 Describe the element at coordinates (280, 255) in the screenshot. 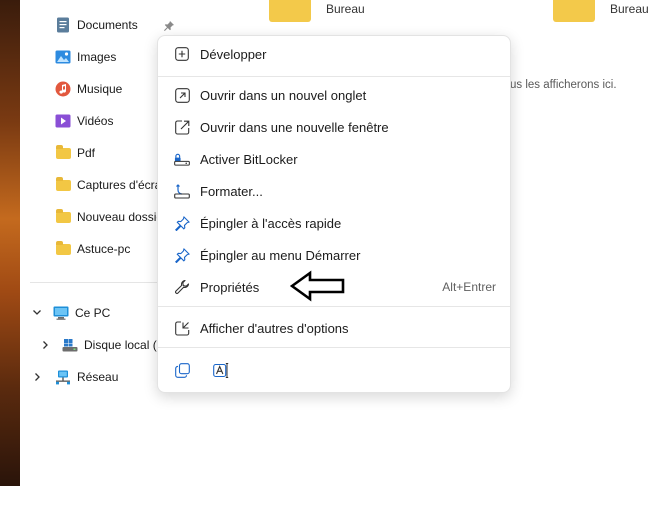

I see `menu-item-label: Épingler au menu Démarrer` at that location.